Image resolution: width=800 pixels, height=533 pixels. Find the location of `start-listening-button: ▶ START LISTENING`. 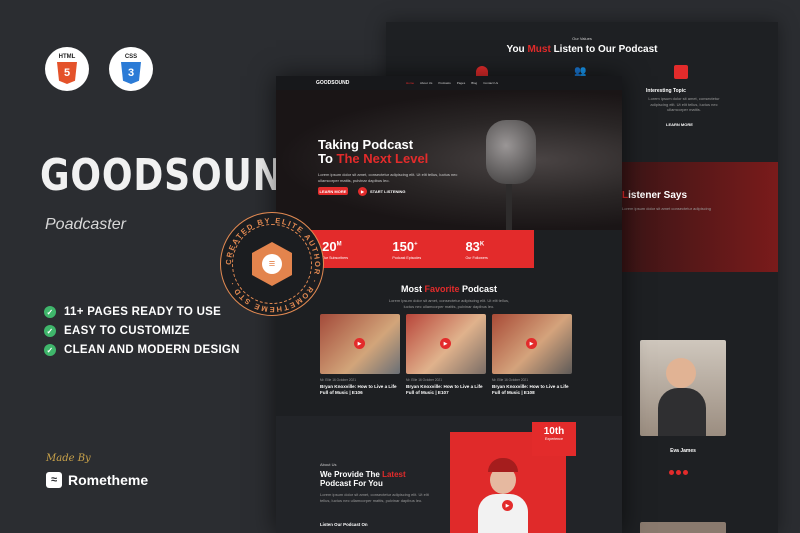

start-listening-button: ▶ START LISTENING is located at coordinates (381, 191).